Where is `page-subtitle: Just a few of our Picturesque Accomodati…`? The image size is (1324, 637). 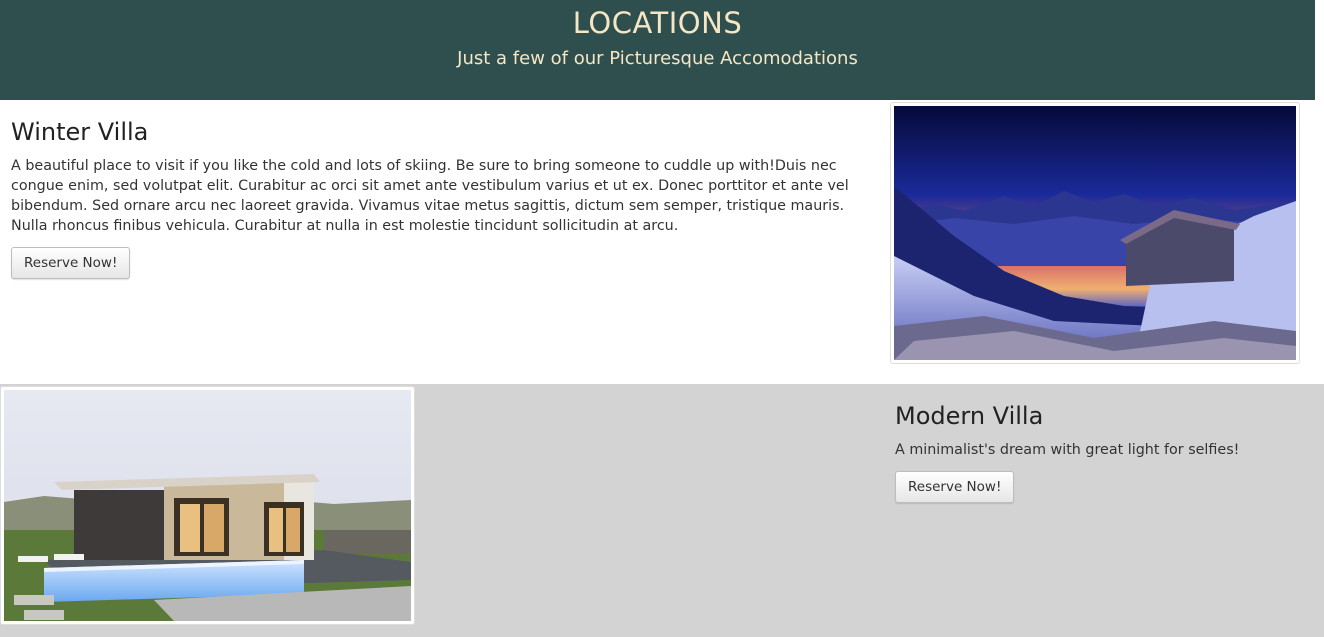
page-subtitle: Just a few of our Picturesque Accomodati… is located at coordinates (657, 58).